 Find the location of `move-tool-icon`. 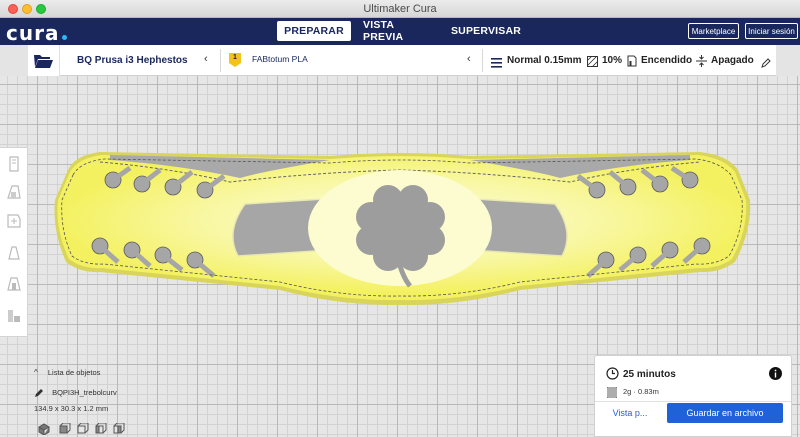

move-tool-icon is located at coordinates (14, 164).